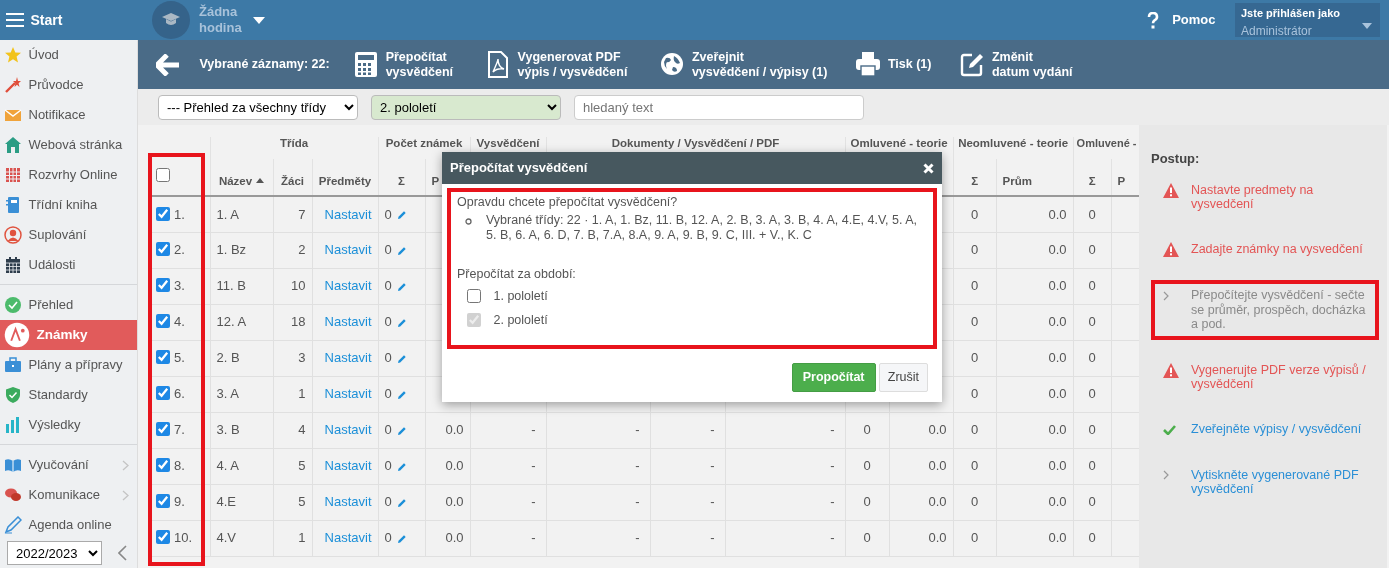 The image size is (1389, 568). I want to click on sidebar-item: Standardy, so click(68, 395).